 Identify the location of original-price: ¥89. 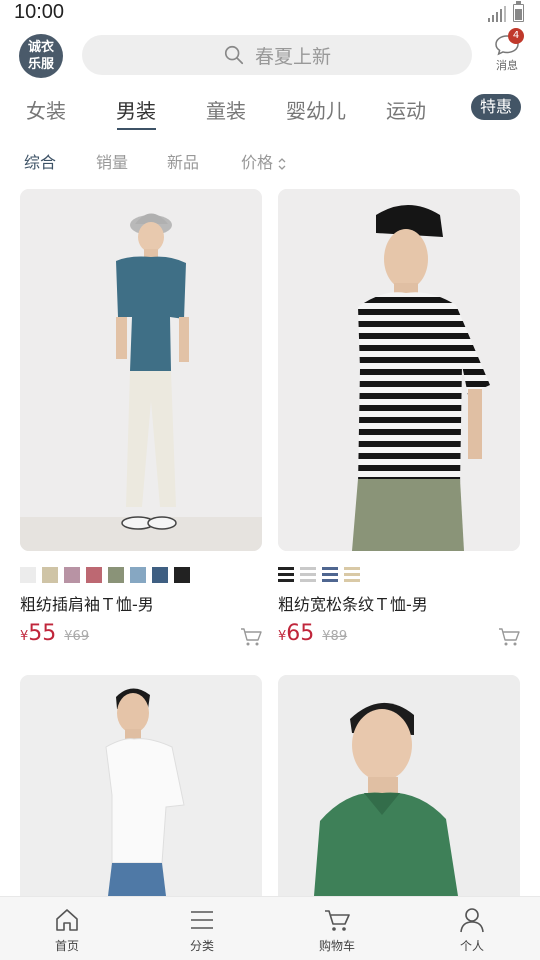
(335, 636).